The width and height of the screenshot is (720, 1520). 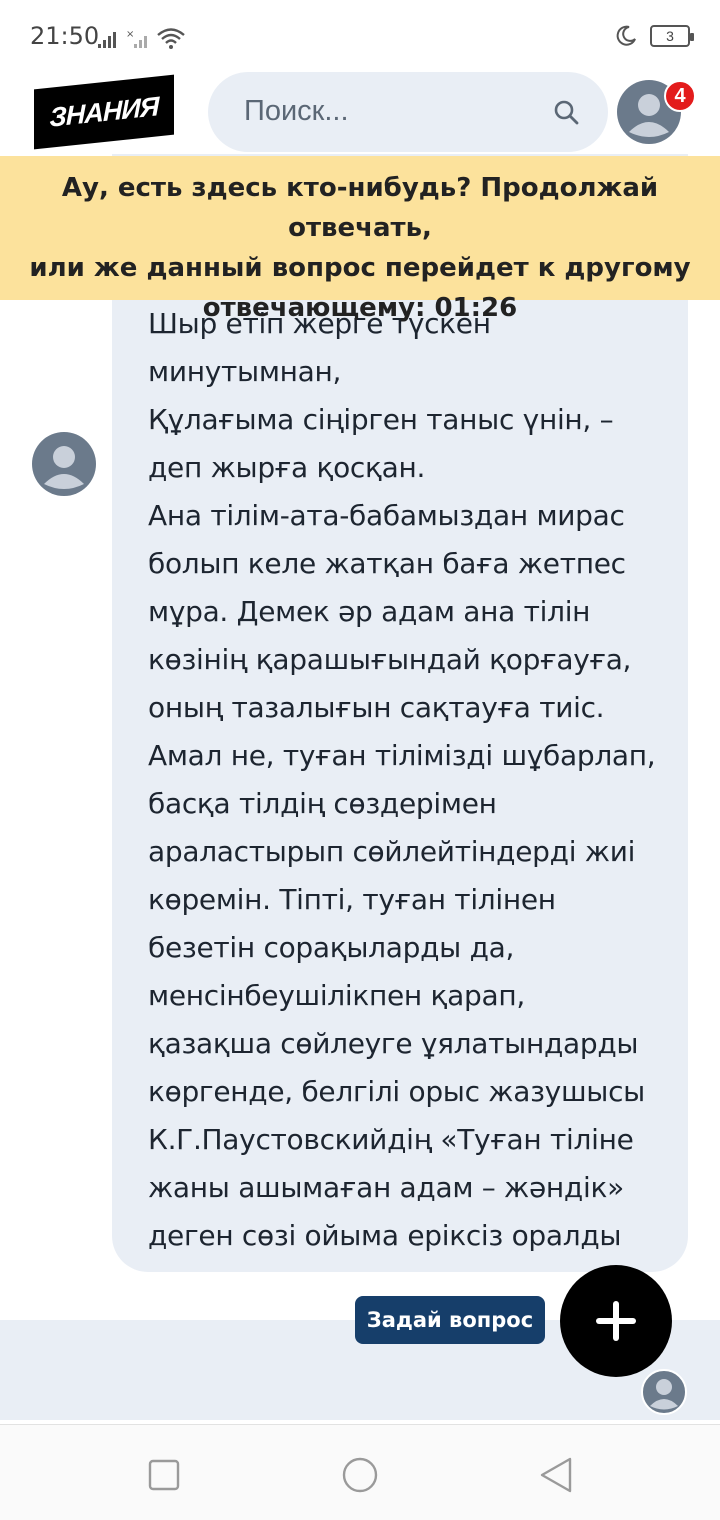 I want to click on signal-icon, so click(x=107, y=40).